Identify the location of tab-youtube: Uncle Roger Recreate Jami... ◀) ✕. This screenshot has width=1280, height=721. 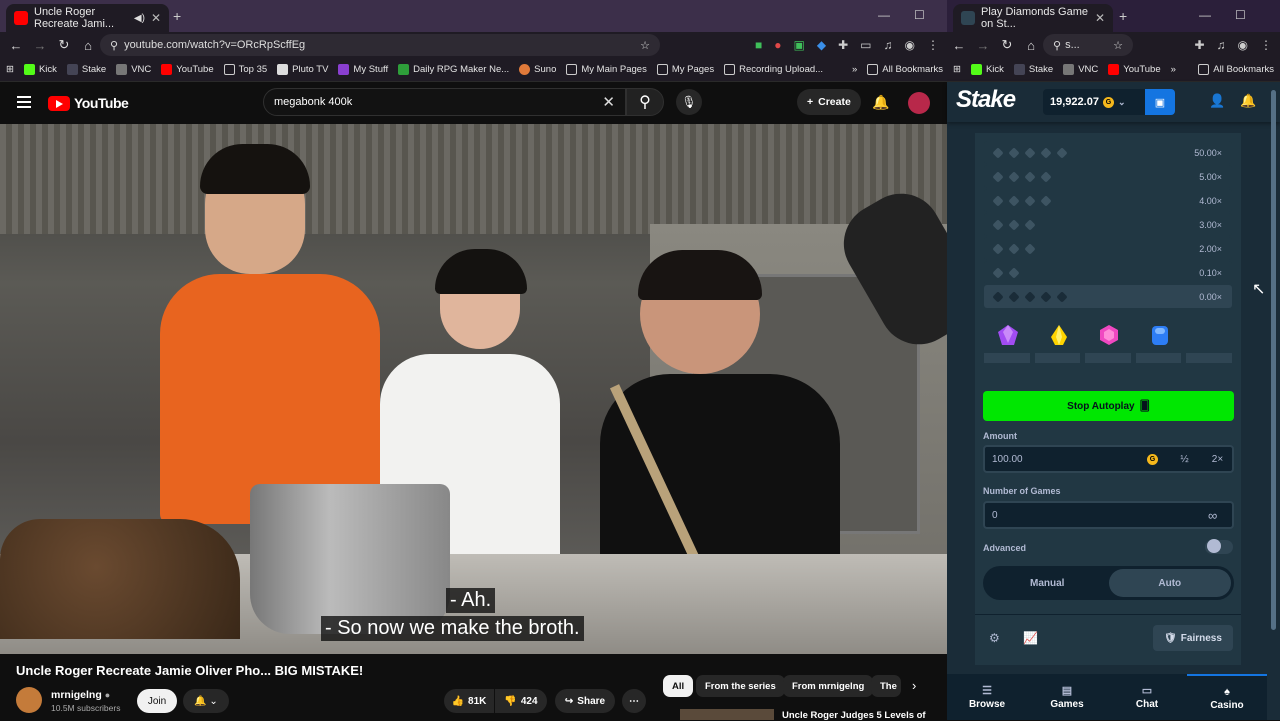
(87, 18).